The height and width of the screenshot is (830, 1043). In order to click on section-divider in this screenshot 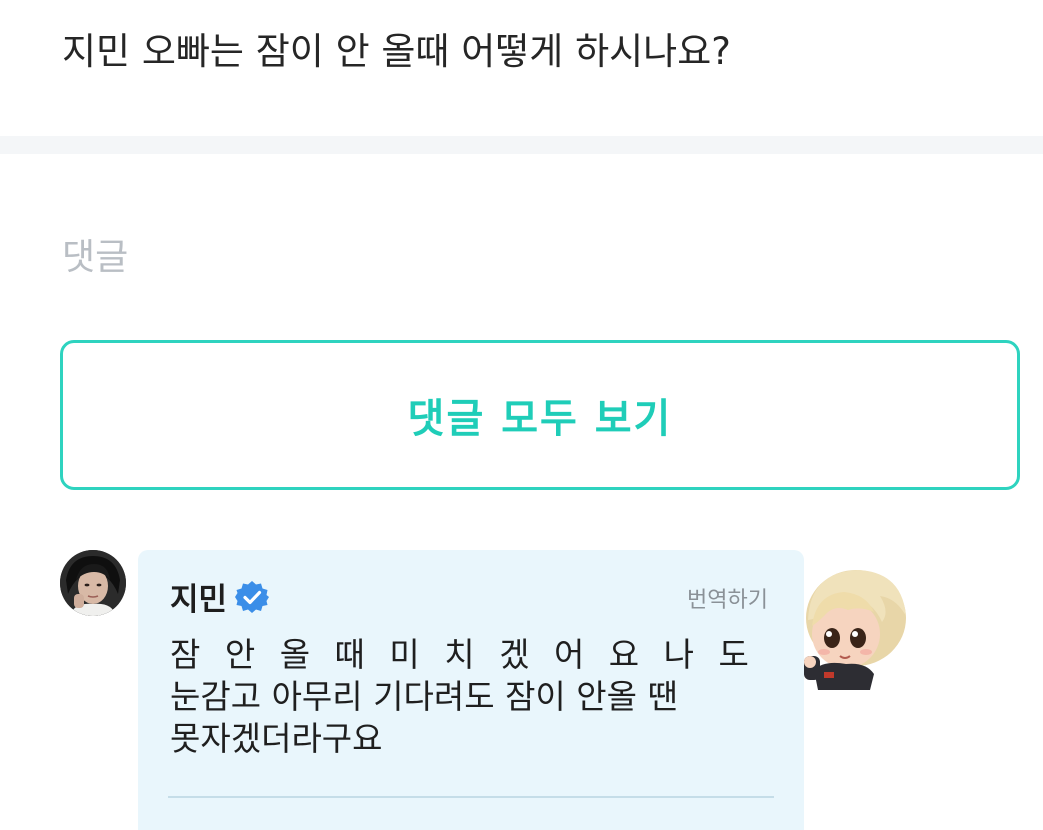, I will do `click(521, 145)`.